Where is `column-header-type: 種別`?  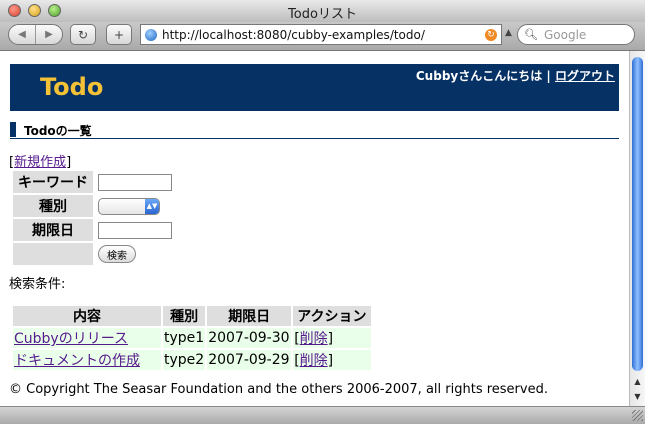 column-header-type: 種別 is located at coordinates (184, 316).